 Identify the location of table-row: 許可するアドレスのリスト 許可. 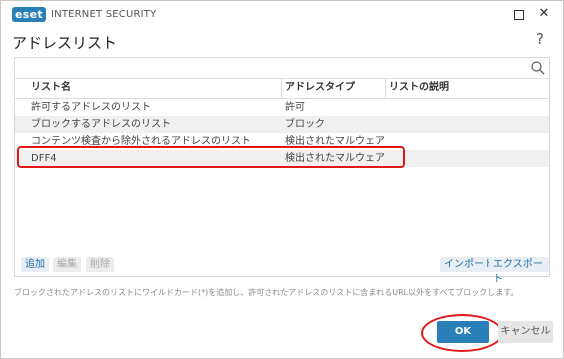
(282, 107).